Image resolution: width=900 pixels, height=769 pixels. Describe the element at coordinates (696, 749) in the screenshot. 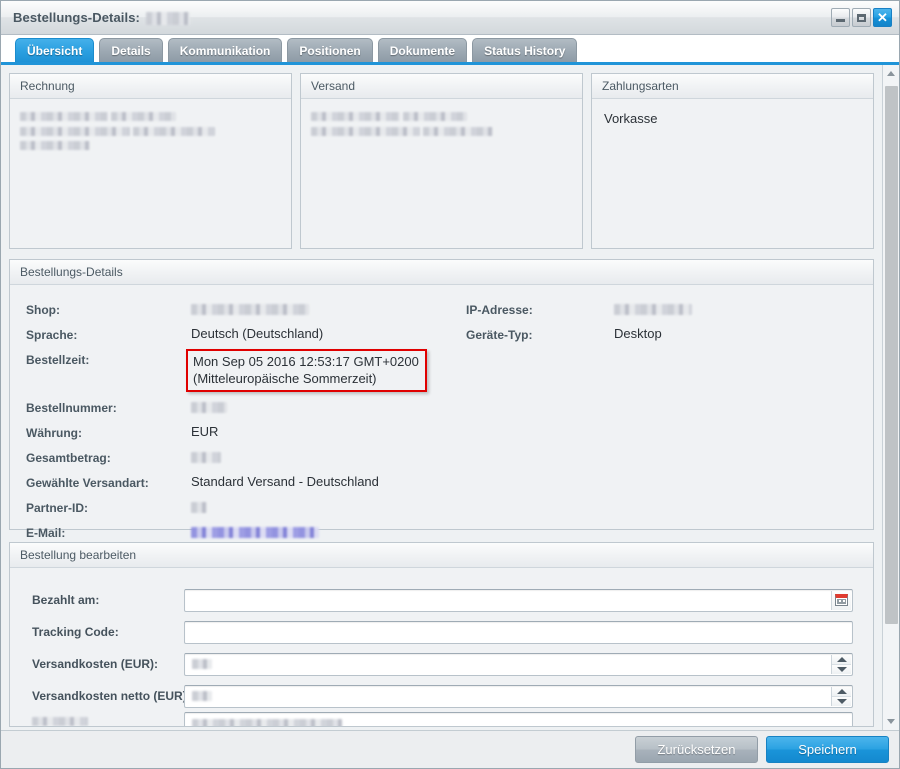

I see `reset-button: Zurücksetzen` at that location.